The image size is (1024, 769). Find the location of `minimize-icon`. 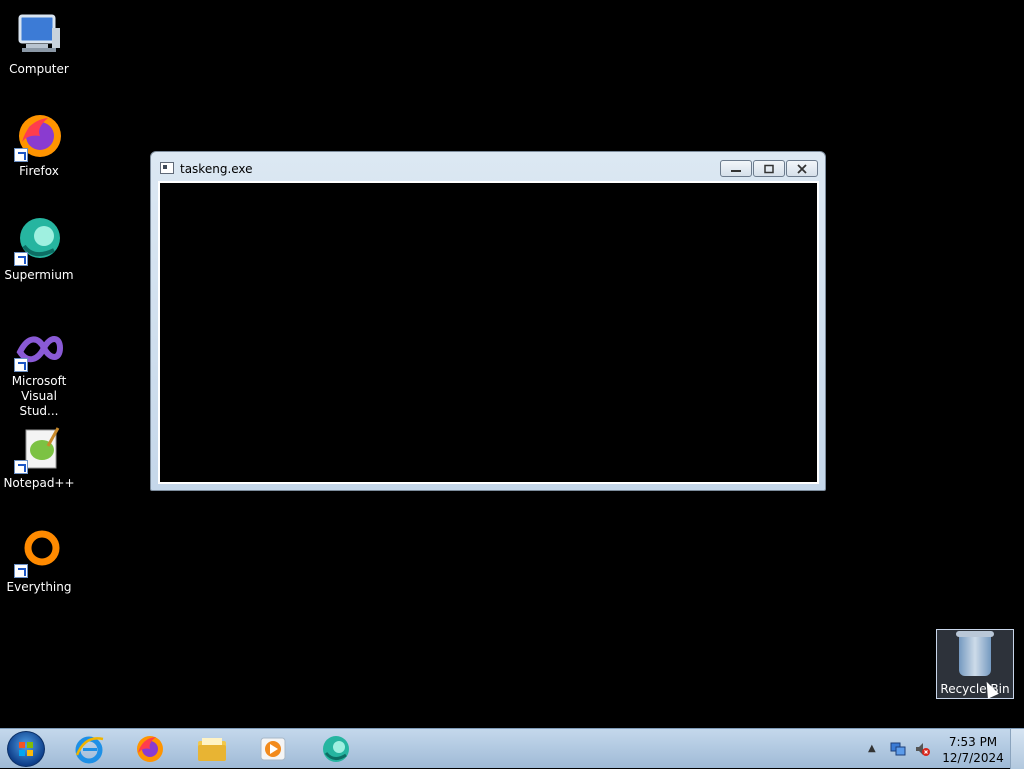

minimize-icon is located at coordinates (736, 170).